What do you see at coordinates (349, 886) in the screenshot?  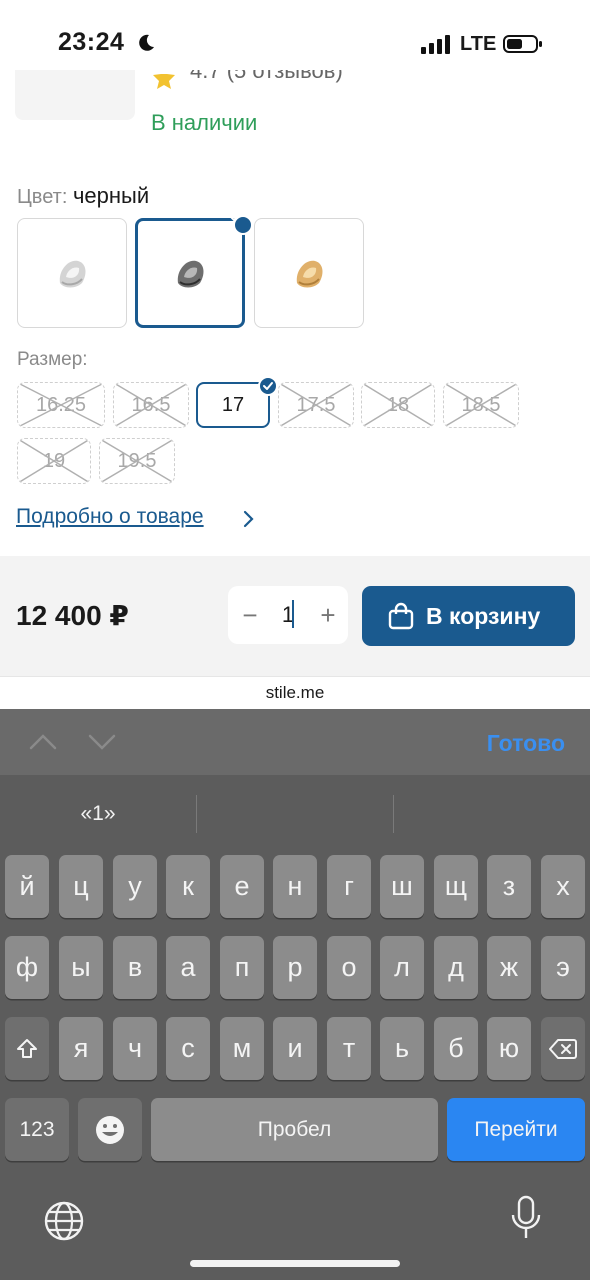 I see `key: г` at bounding box center [349, 886].